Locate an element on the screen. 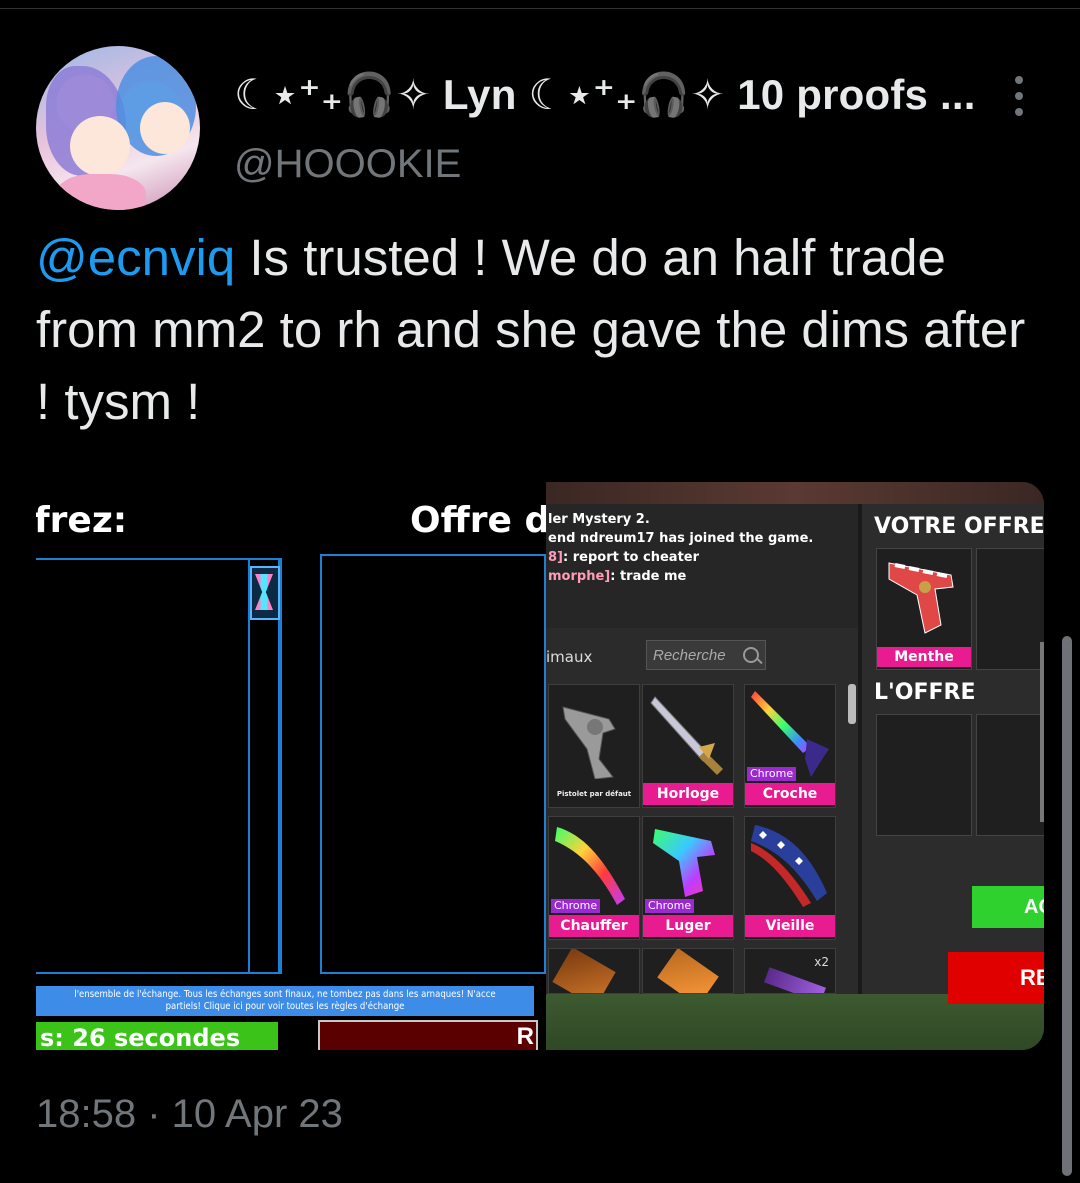  item-count: x2 is located at coordinates (821, 962).